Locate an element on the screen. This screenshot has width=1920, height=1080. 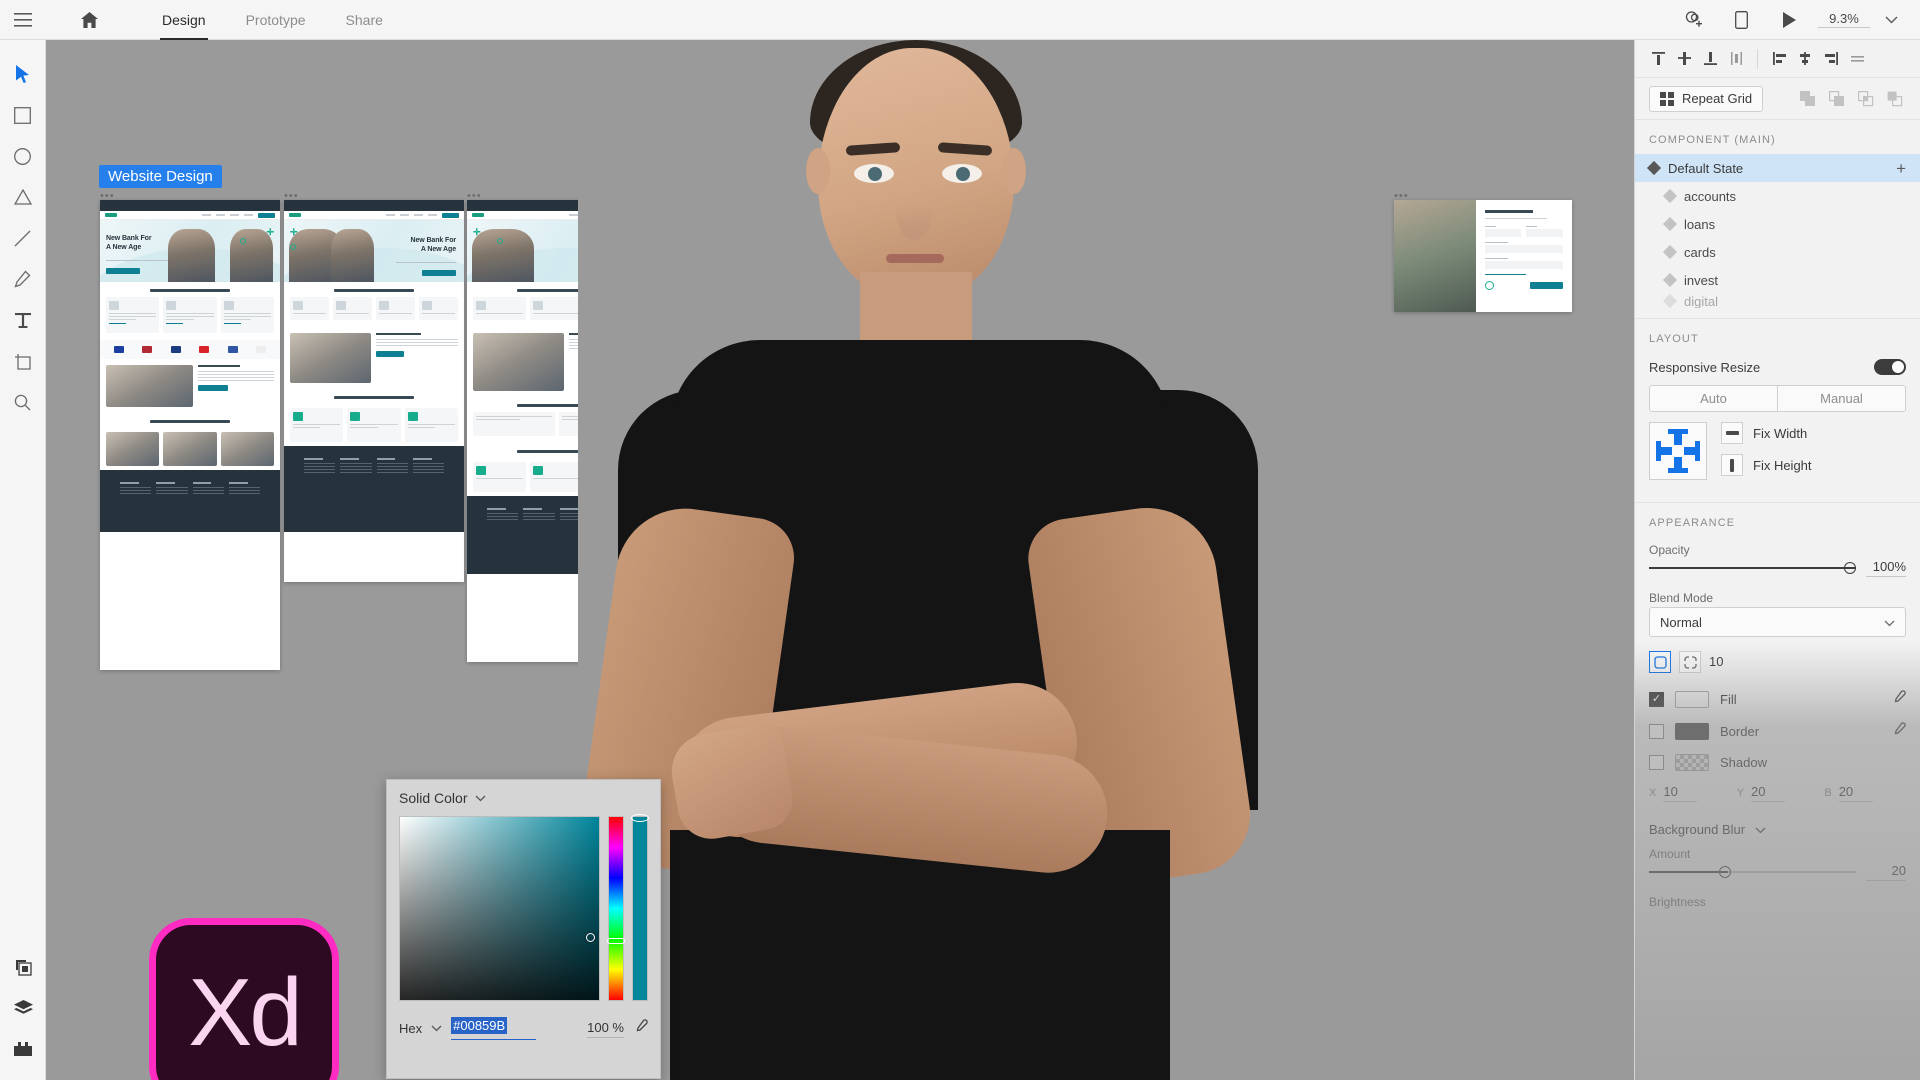
opacity-value: 100% is located at coordinates (1886, 568).